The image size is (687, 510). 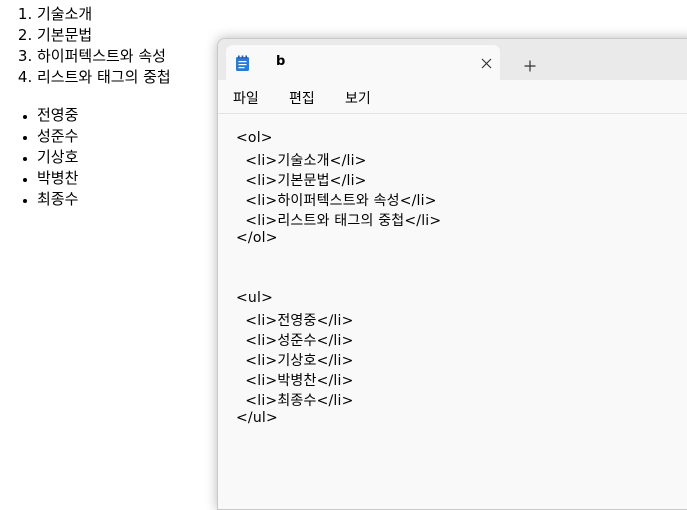 What do you see at coordinates (295, 321) in the screenshot?
I see `code-line: <li>전영중</li>` at bounding box center [295, 321].